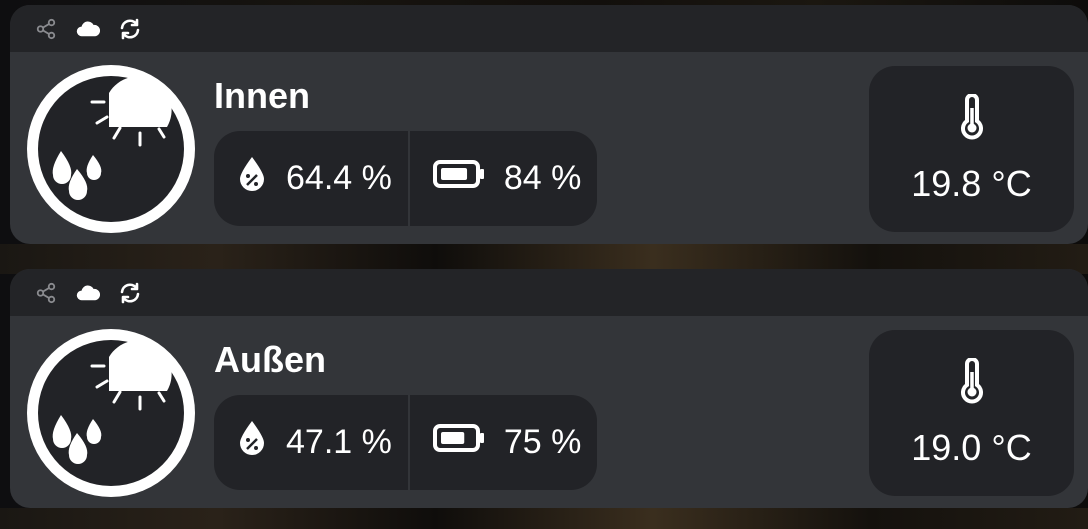 This screenshot has height=529, width=1088. What do you see at coordinates (971, 447) in the screenshot?
I see `temperature-value: 19.0 °C` at bounding box center [971, 447].